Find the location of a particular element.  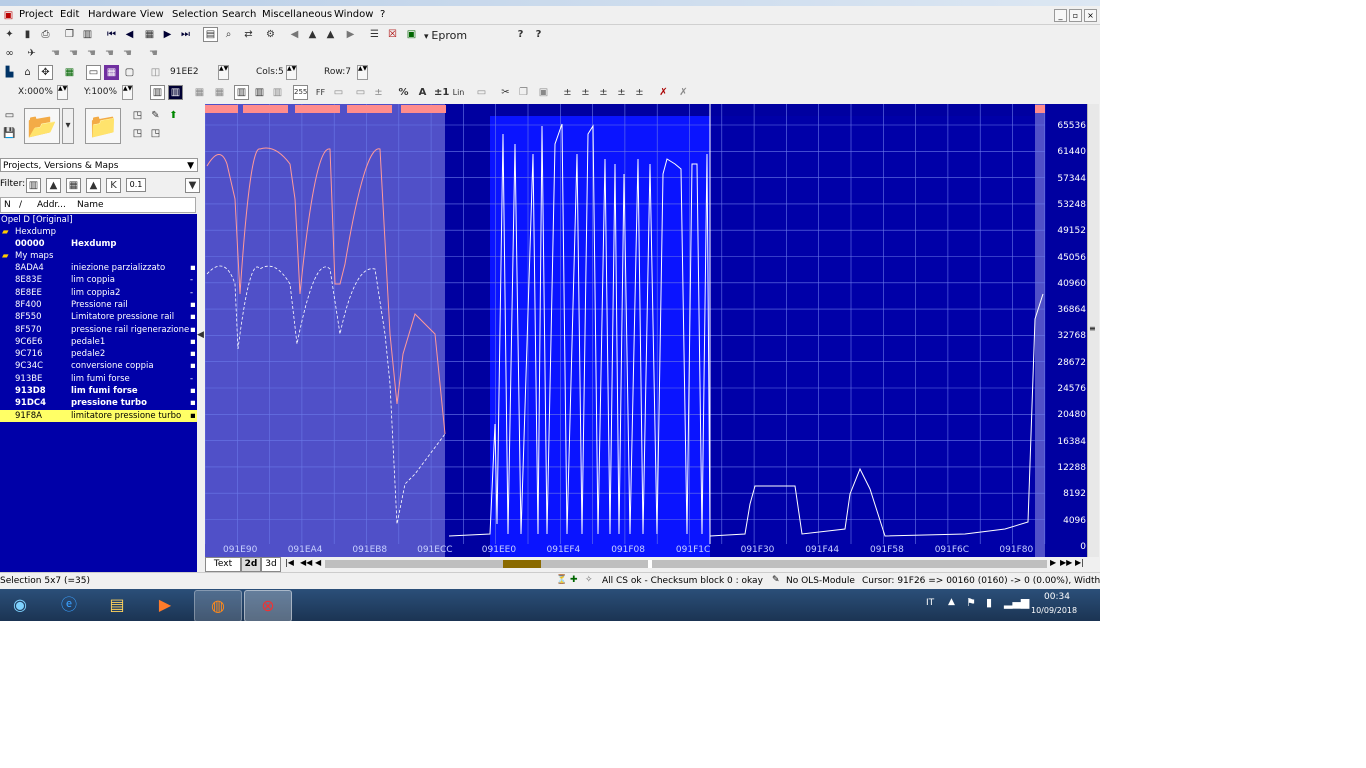

scroll-last-icon: ▶| is located at coordinates (1079, 562).